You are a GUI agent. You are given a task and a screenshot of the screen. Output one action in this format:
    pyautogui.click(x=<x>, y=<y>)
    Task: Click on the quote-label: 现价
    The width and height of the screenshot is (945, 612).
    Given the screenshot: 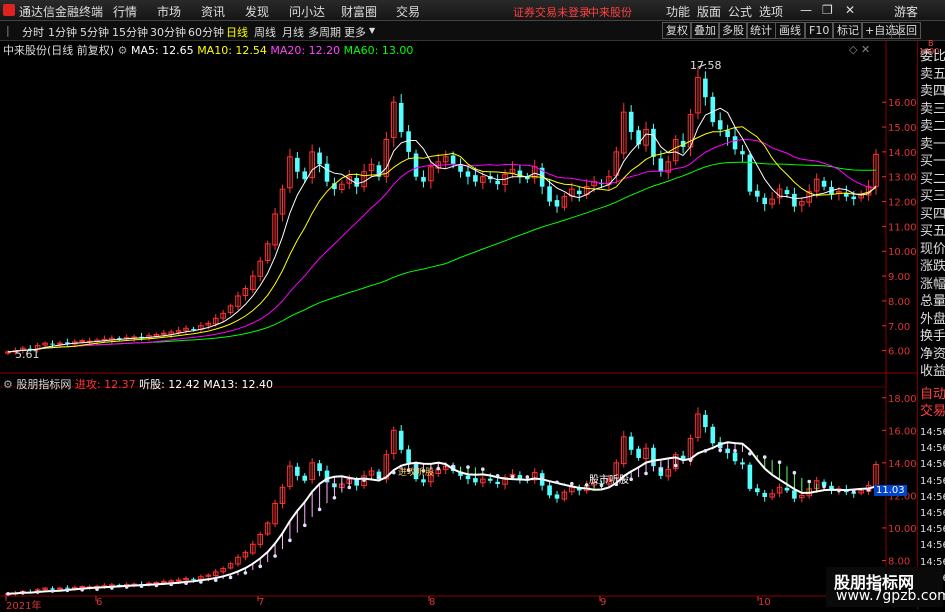 What is the action you would take?
    pyautogui.click(x=932, y=249)
    